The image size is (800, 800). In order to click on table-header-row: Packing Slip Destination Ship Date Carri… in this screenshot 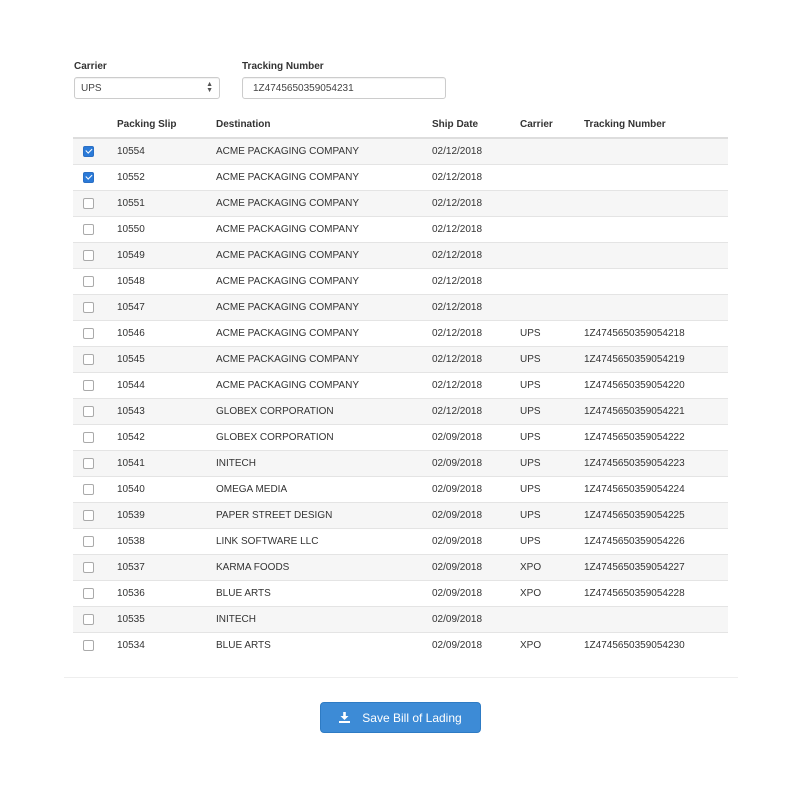, I will do `click(400, 125)`.